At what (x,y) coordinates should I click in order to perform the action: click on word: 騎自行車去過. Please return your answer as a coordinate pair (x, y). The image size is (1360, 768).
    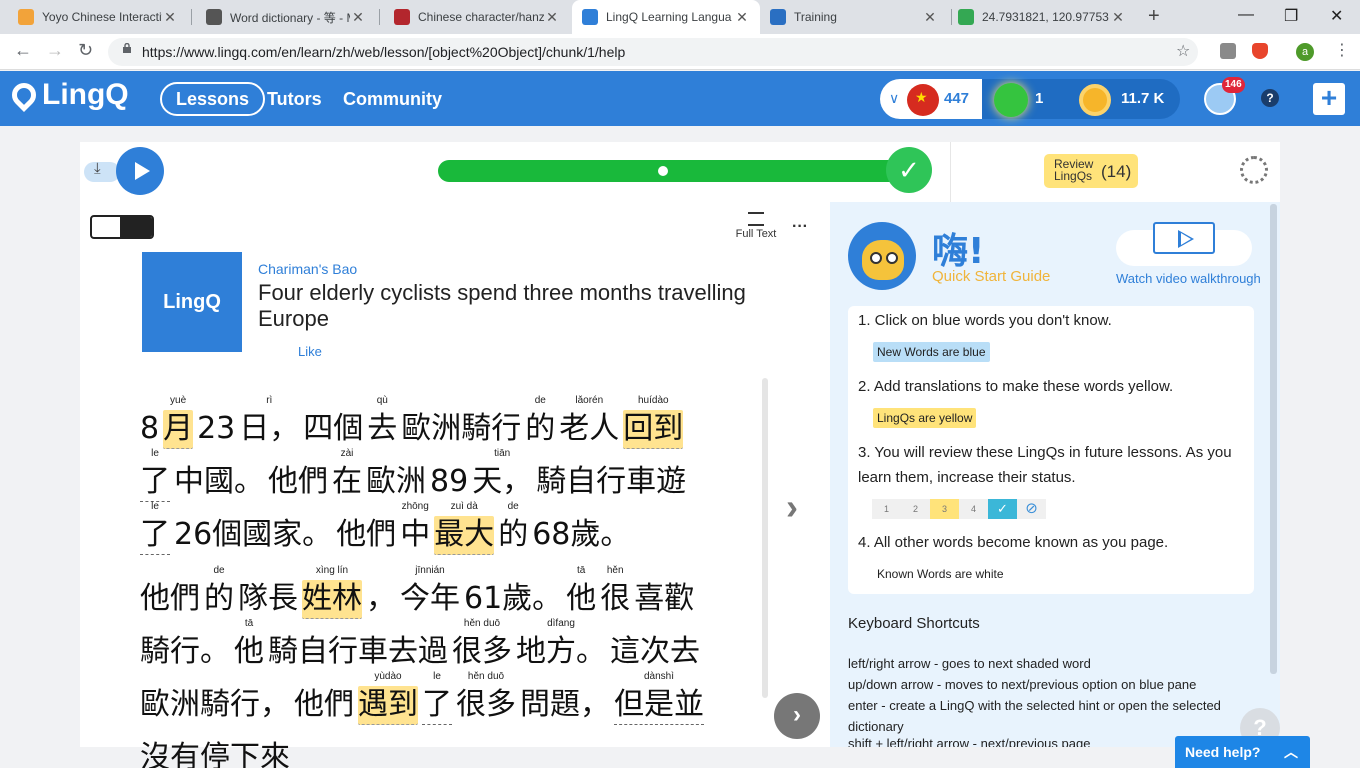
    Looking at the image, I should click on (358, 652).